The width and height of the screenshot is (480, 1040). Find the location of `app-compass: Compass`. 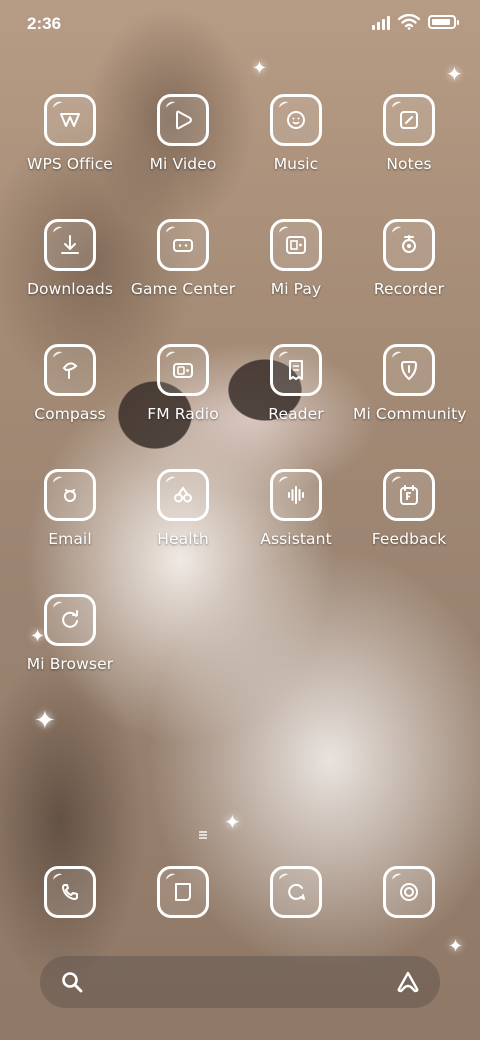

app-compass: Compass is located at coordinates (70, 404).